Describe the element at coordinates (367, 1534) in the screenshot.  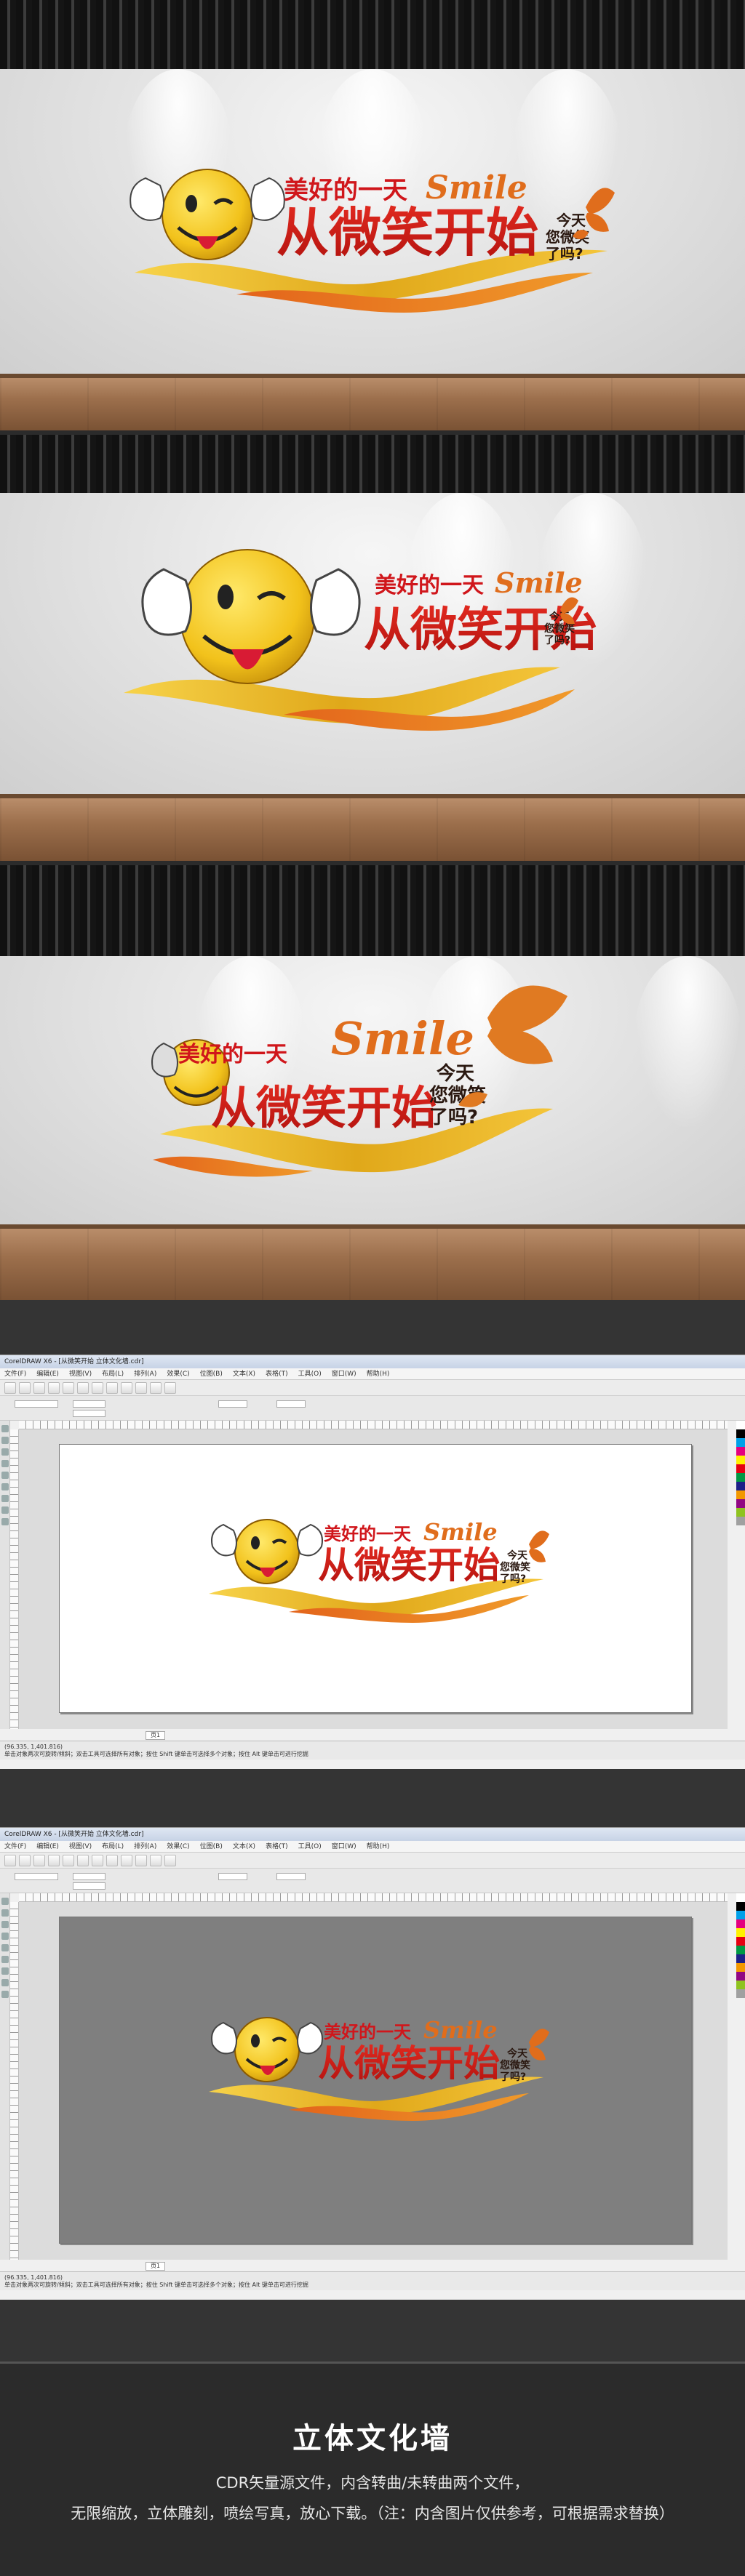
I see `svg-text: 美好的一天` at that location.